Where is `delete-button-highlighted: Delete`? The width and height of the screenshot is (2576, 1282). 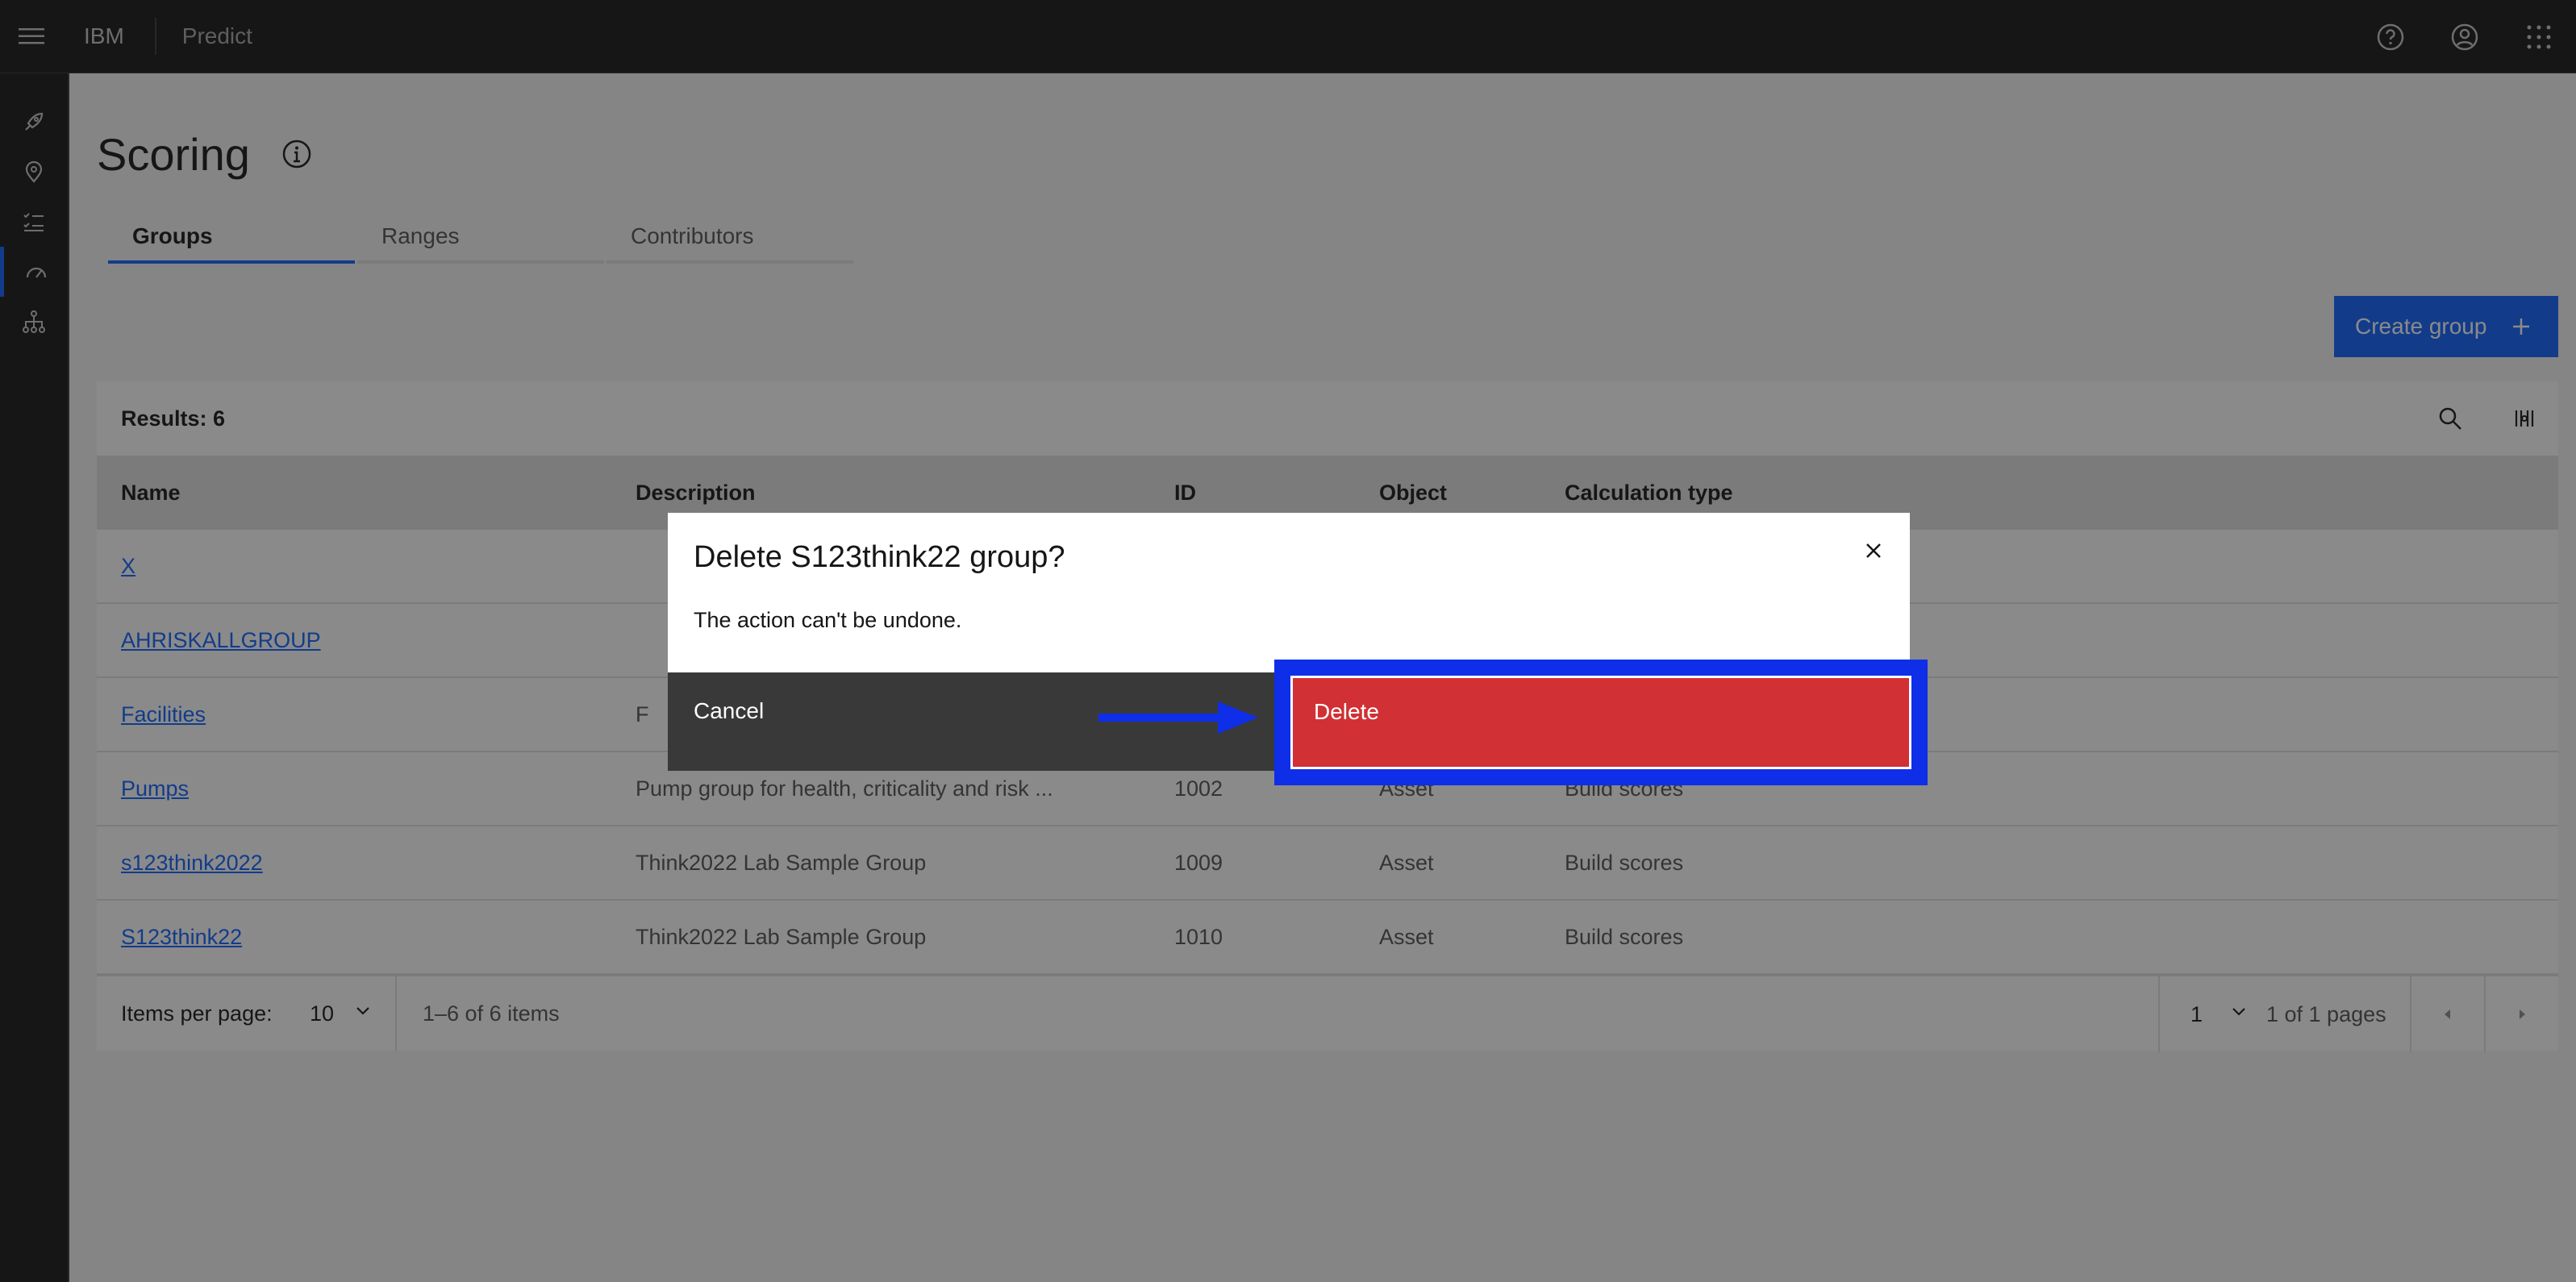 delete-button-highlighted: Delete is located at coordinates (1601, 722).